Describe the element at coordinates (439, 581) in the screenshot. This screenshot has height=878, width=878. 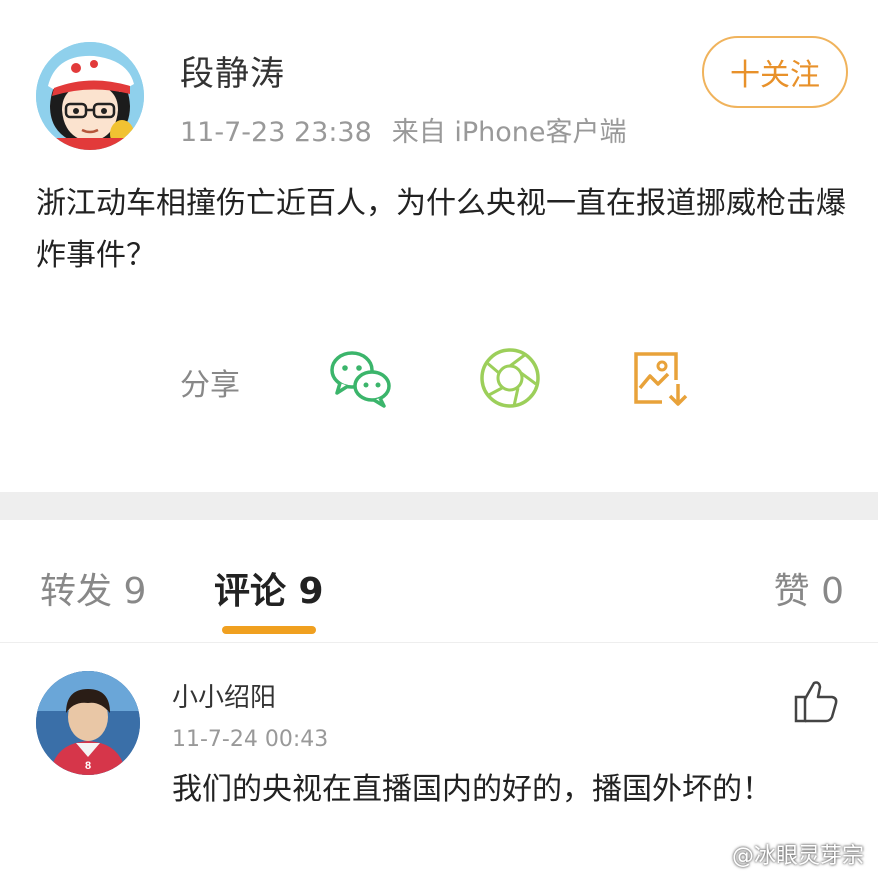
I see `interaction-tabs: 转发 9 评论 9 赞 0` at that location.